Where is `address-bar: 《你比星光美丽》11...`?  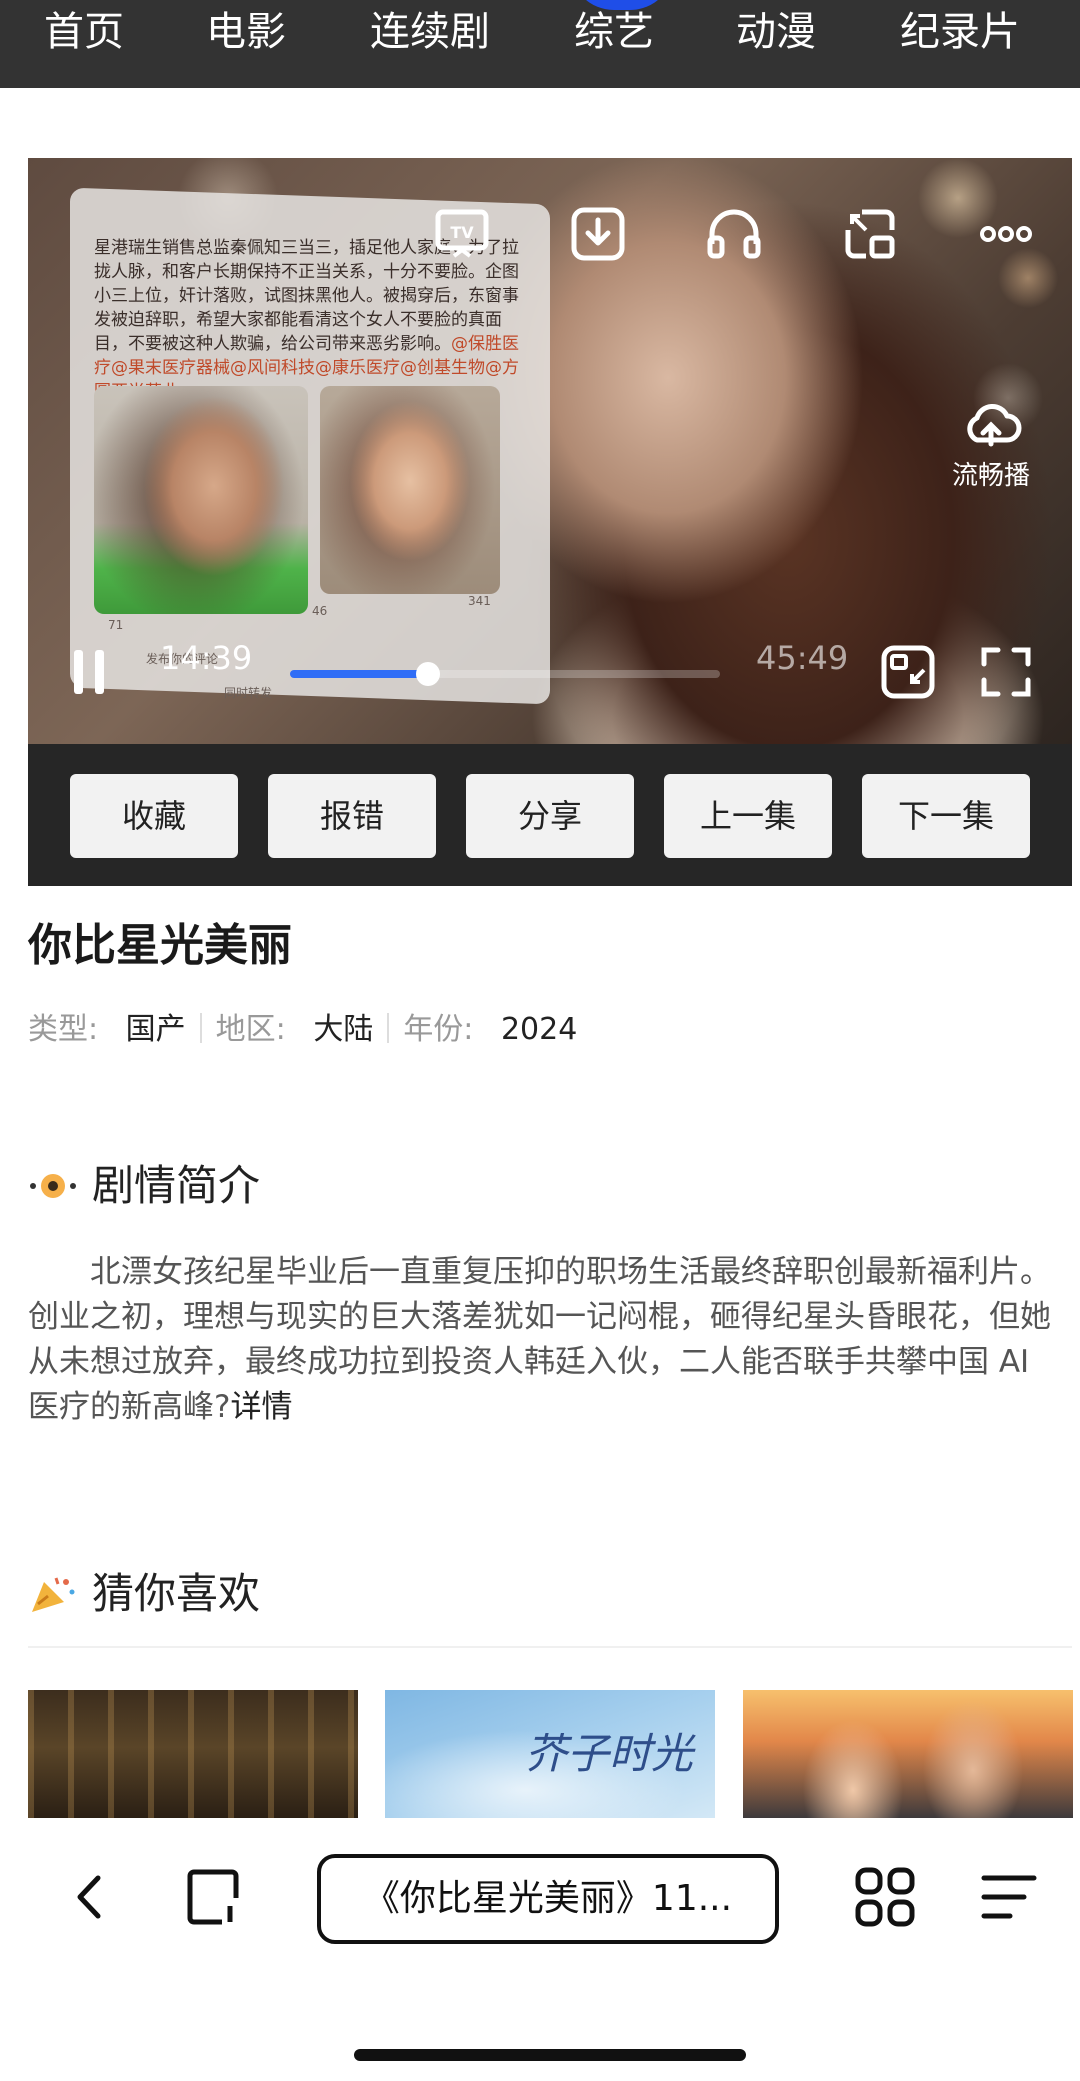 address-bar: 《你比星光美丽》11... is located at coordinates (548, 1899).